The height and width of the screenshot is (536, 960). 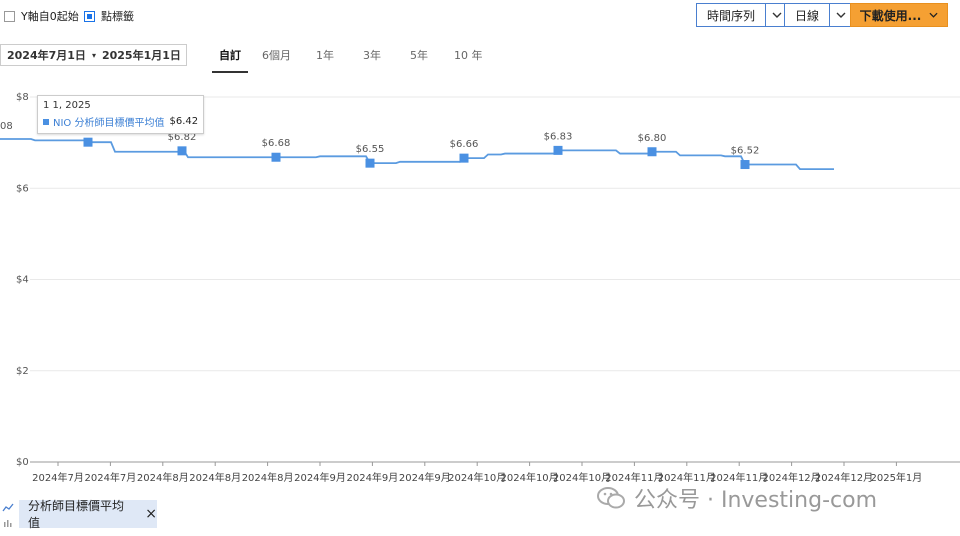 What do you see at coordinates (22, 188) in the screenshot?
I see `y-tick-label: $6` at bounding box center [22, 188].